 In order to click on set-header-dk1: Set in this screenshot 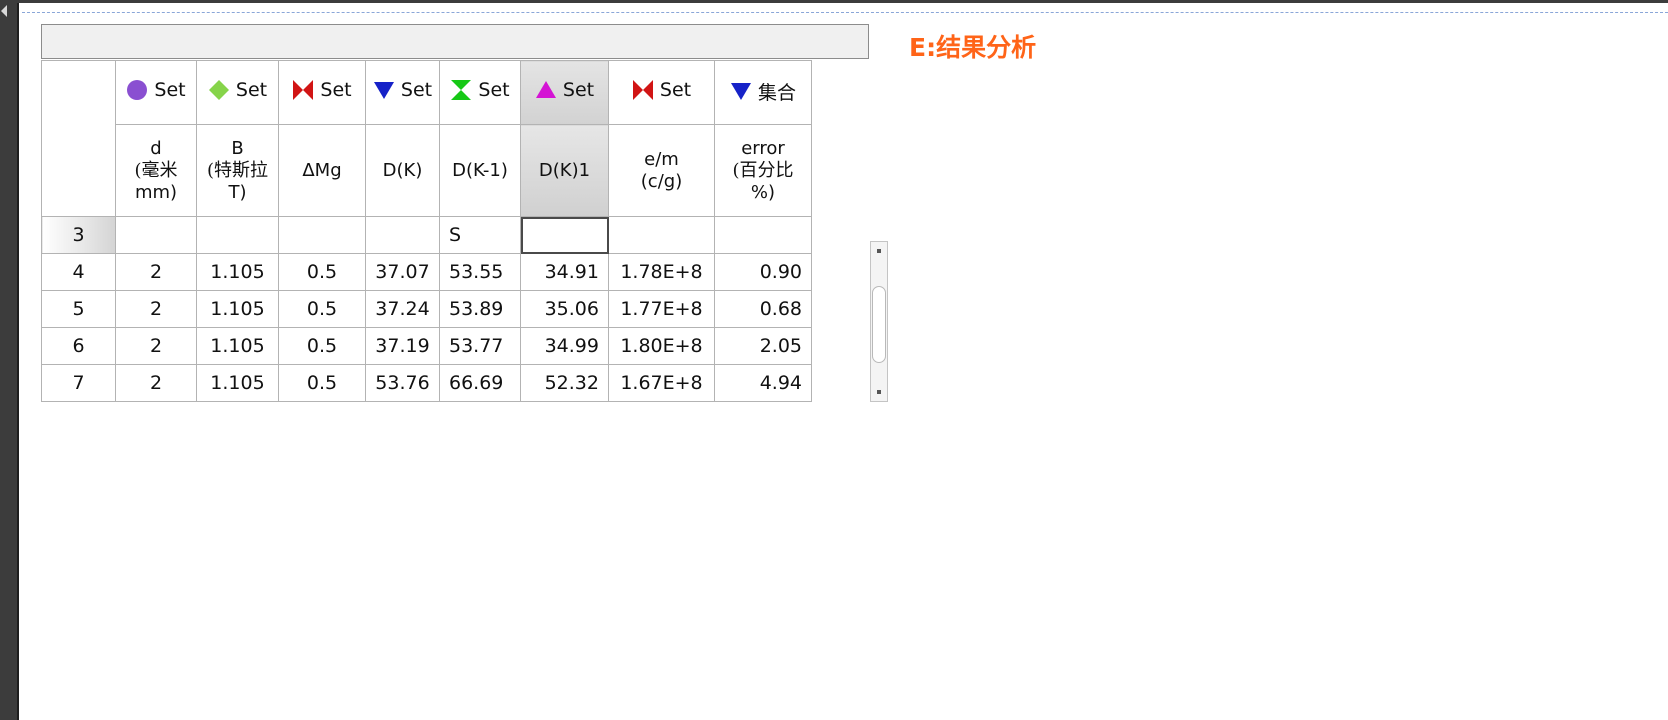, I will do `click(480, 92)`.